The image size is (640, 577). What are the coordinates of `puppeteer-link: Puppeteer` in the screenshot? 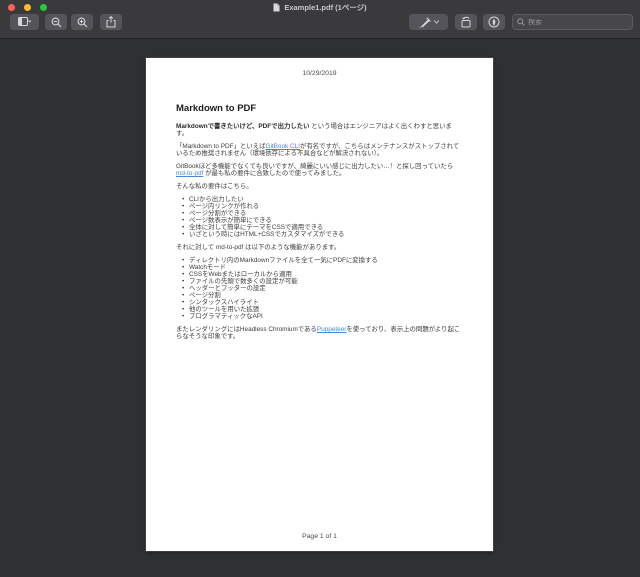 It's located at (332, 329).